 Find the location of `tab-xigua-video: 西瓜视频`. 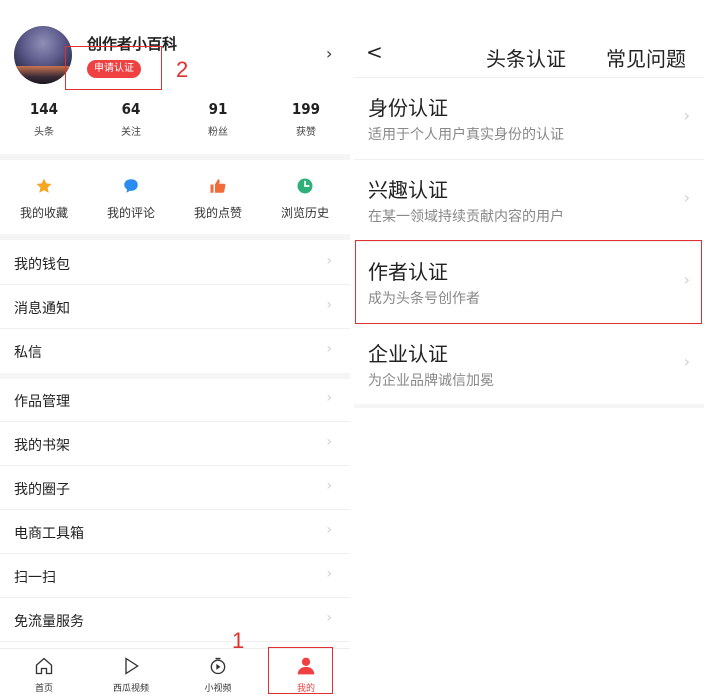

tab-xigua-video: 西瓜视频 is located at coordinates (131, 674).